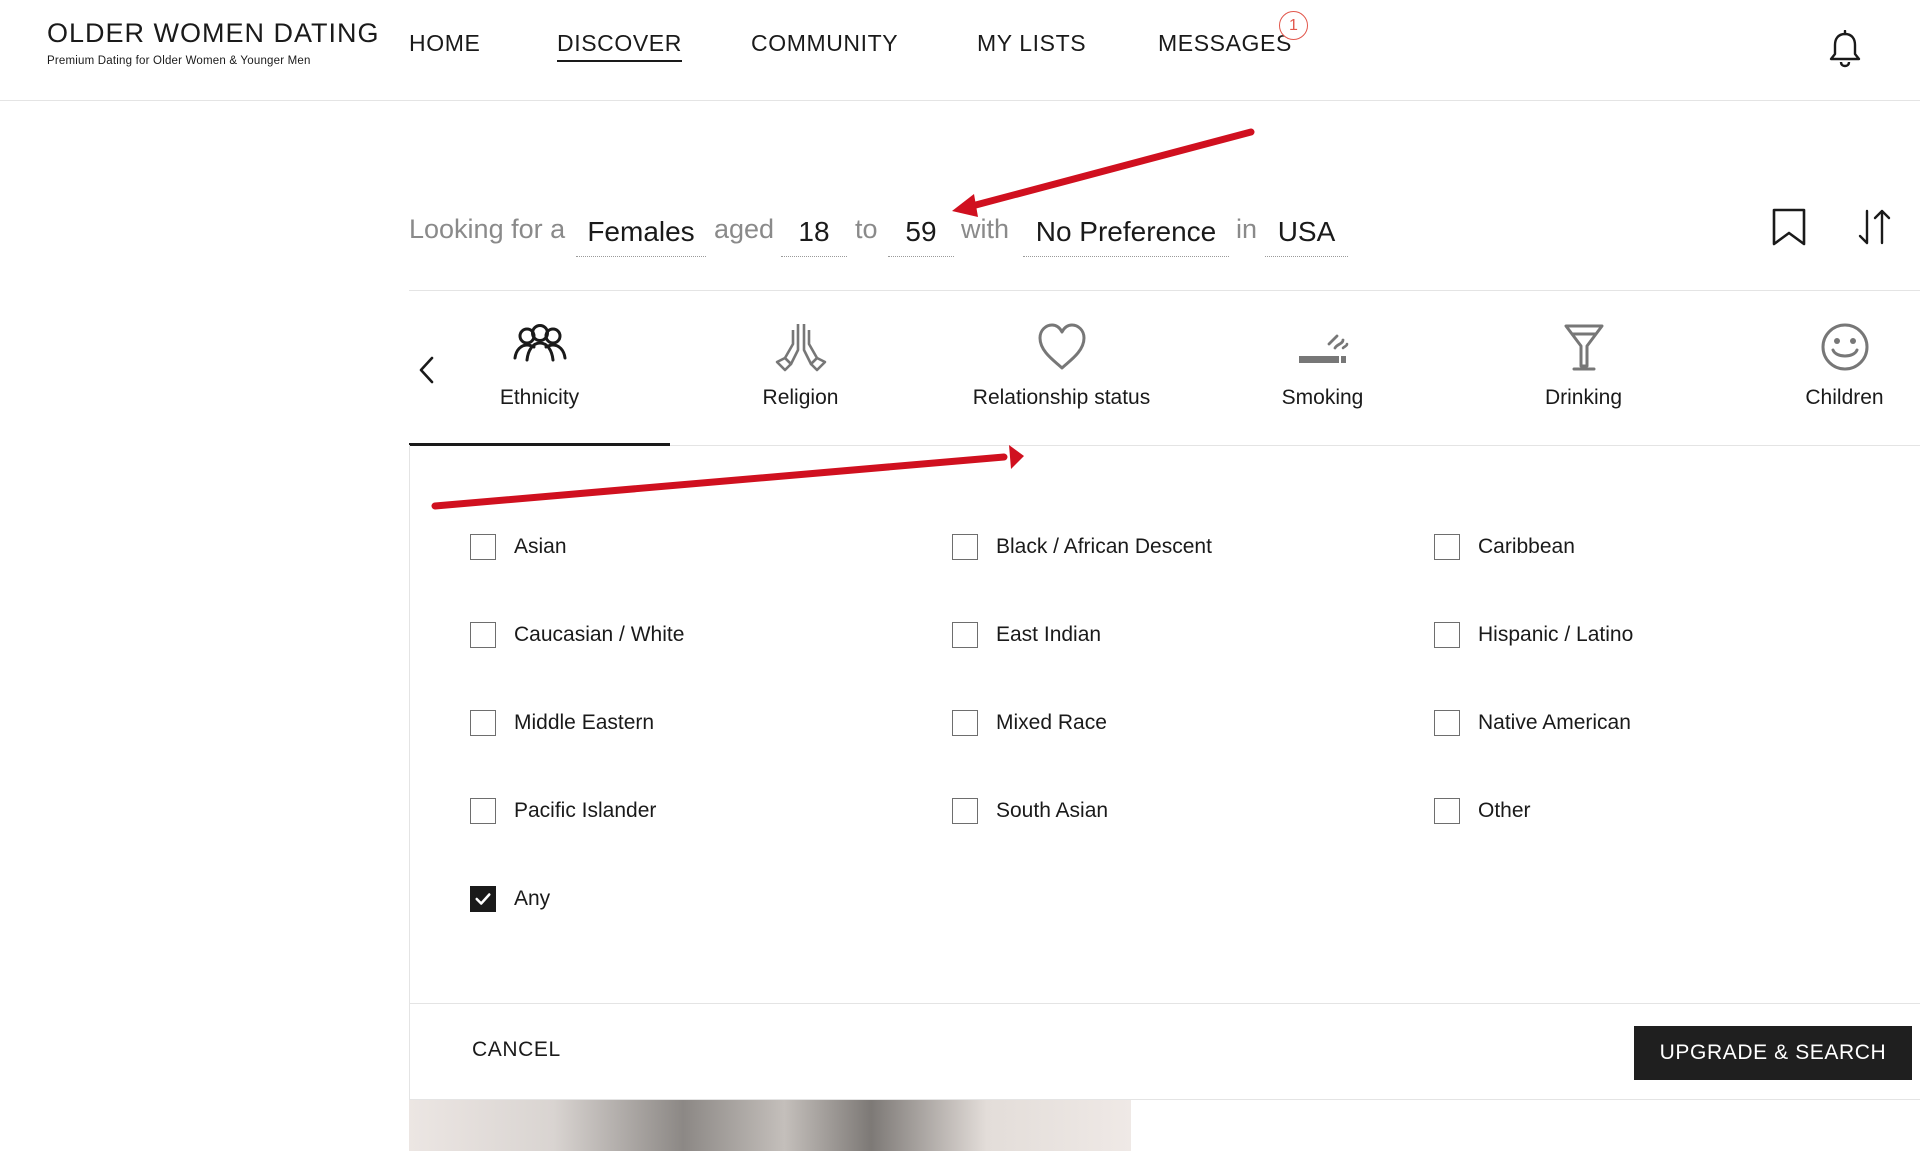 Image resolution: width=1920 pixels, height=1151 pixels. I want to click on option-other: Other, so click(1482, 811).